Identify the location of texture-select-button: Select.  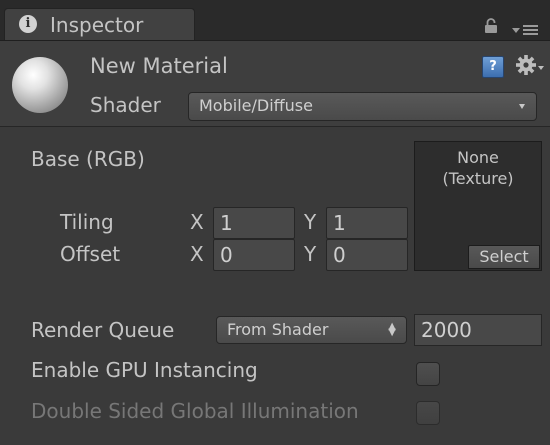
(504, 257).